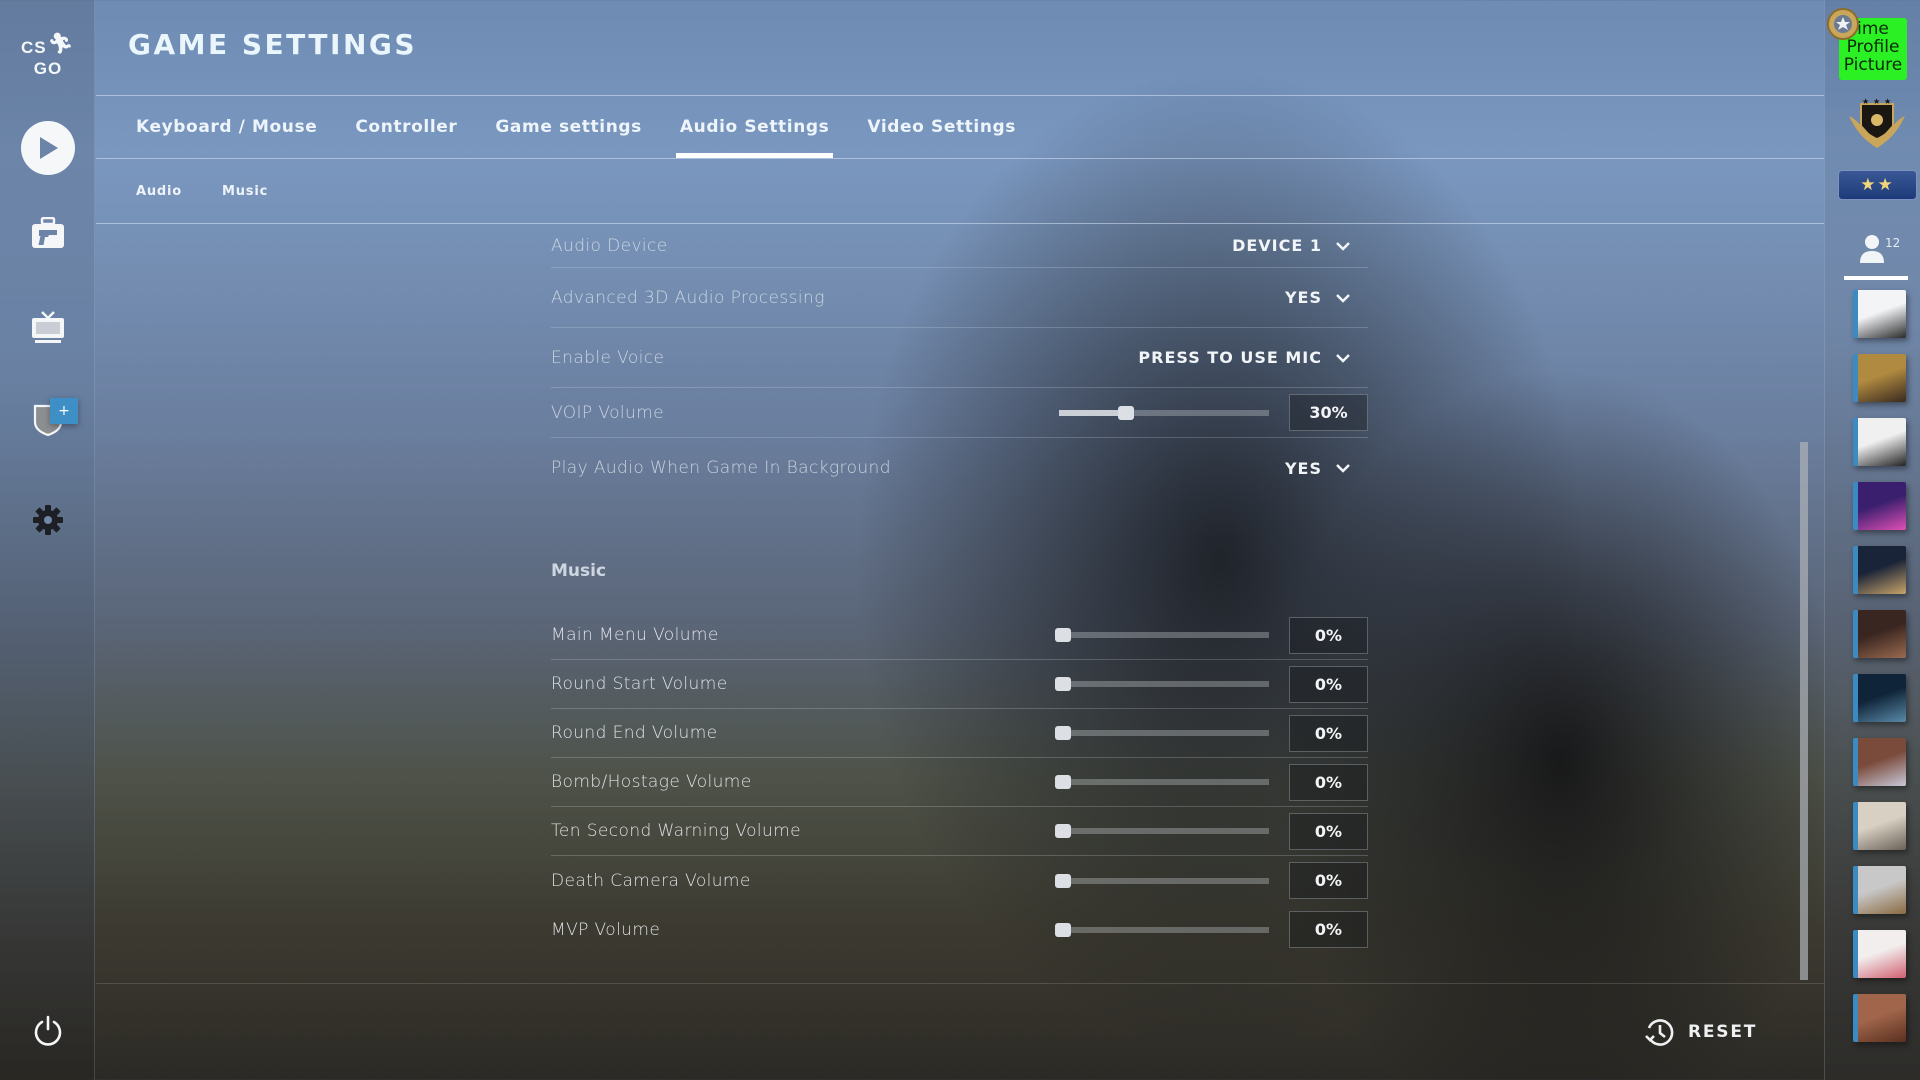 The width and height of the screenshot is (1920, 1080). I want to click on round-end-volume-slider, so click(1162, 733).